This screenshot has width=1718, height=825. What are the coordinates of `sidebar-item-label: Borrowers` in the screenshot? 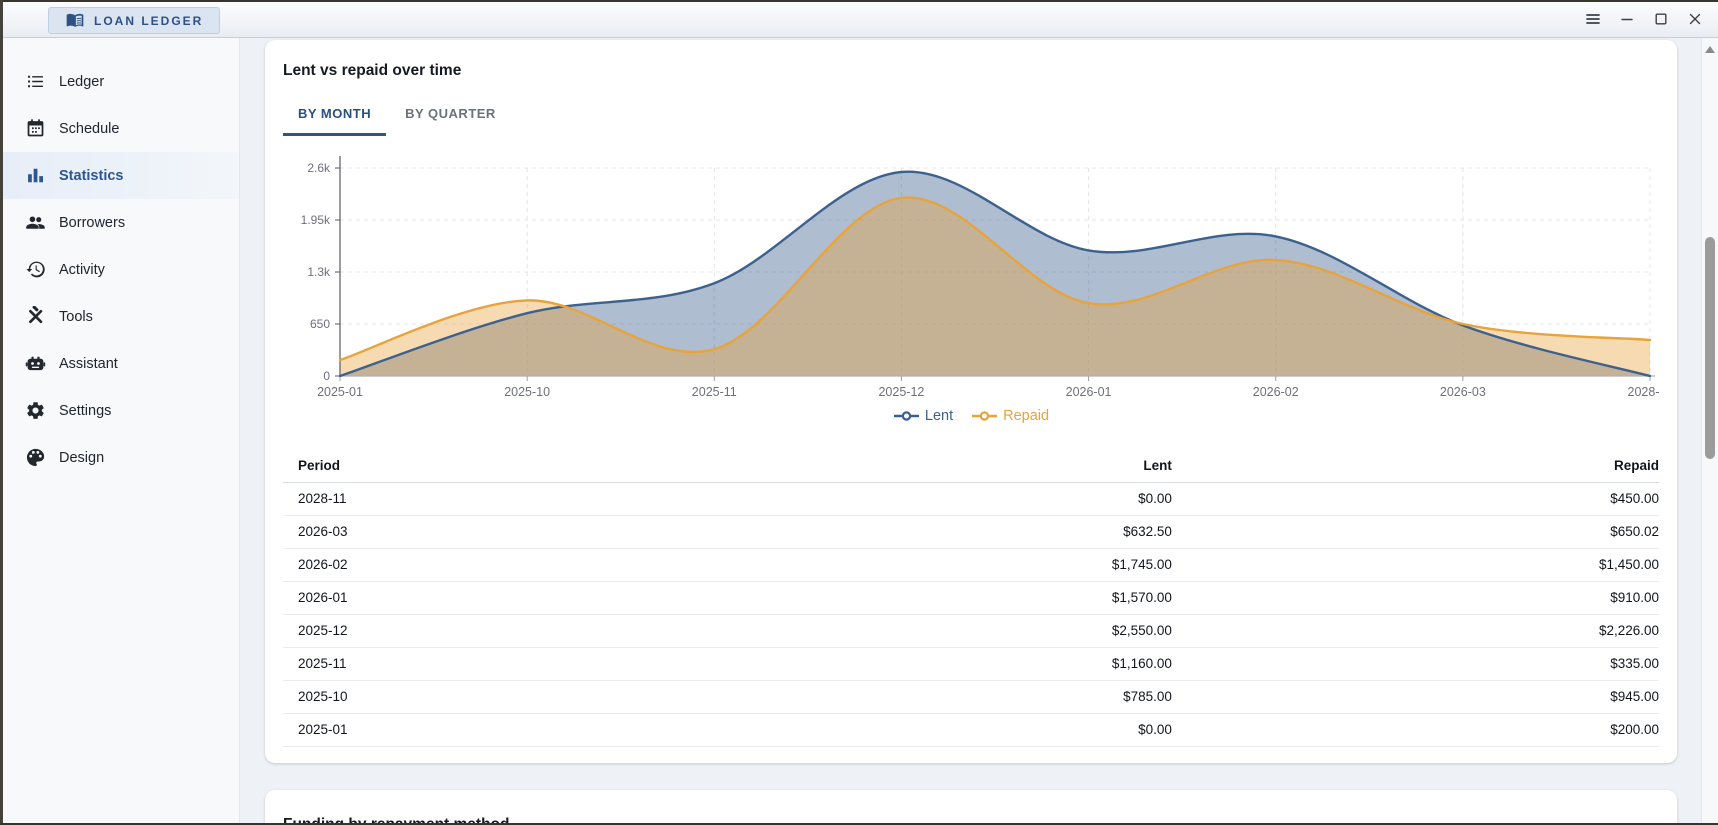 It's located at (92, 222).